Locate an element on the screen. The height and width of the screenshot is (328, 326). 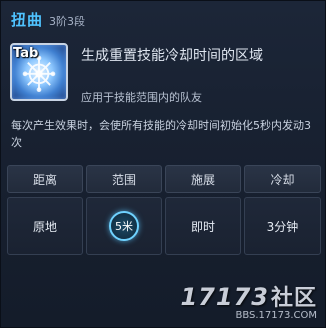
stat-value-cast: 即时 is located at coordinates (203, 226).